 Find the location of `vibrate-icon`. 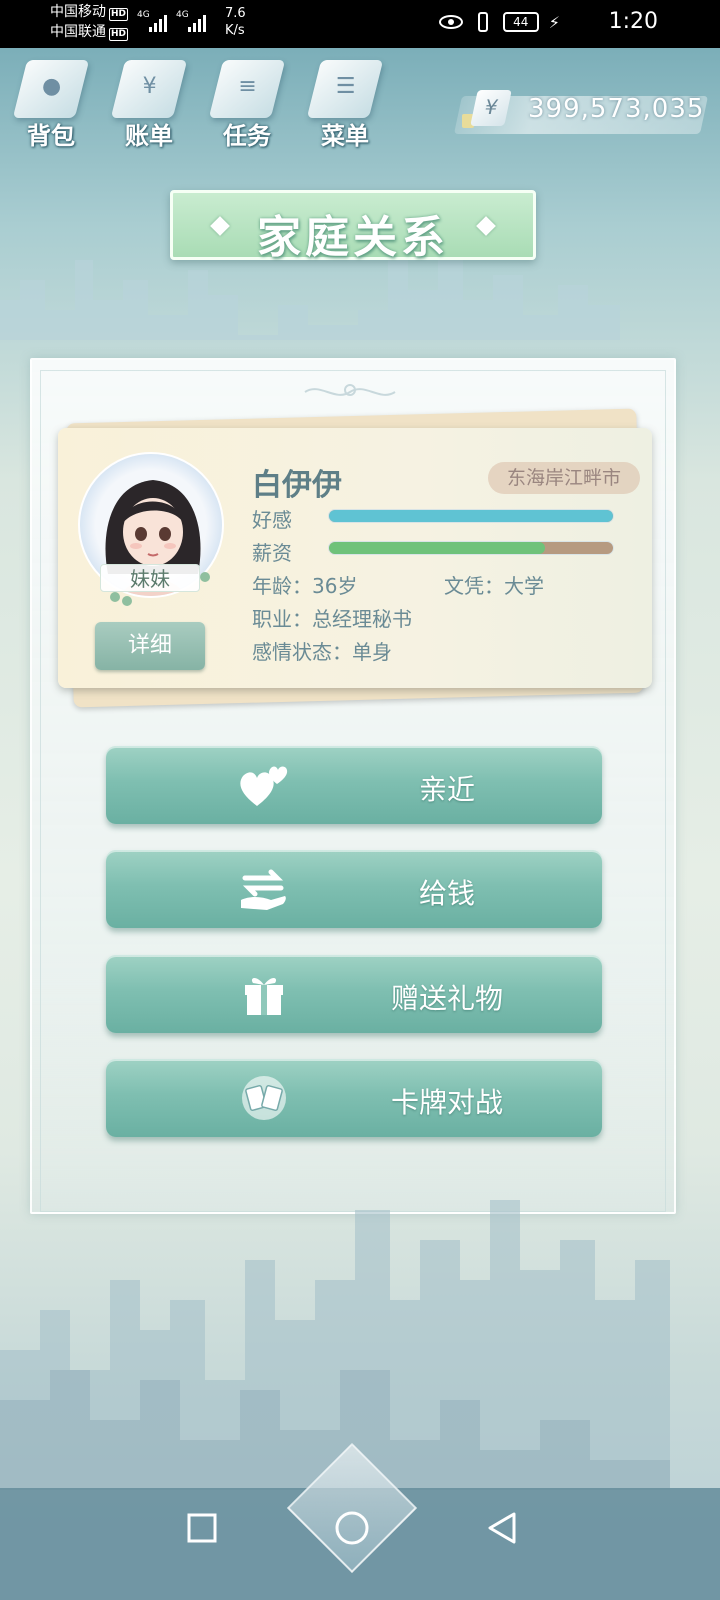

vibrate-icon is located at coordinates (483, 22).